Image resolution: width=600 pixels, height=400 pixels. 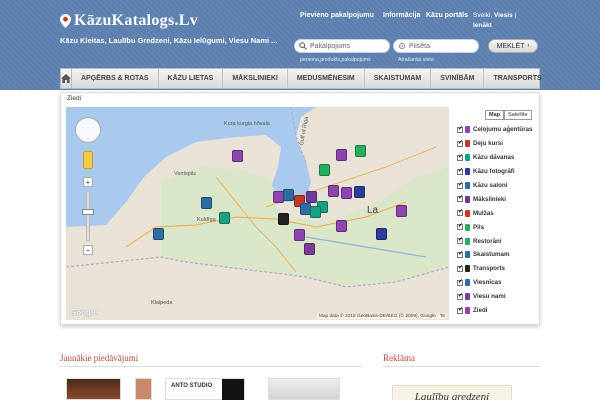 What do you see at coordinates (447, 15) in the screenshot?
I see `wedding-portal-link: Kāzu portāls` at bounding box center [447, 15].